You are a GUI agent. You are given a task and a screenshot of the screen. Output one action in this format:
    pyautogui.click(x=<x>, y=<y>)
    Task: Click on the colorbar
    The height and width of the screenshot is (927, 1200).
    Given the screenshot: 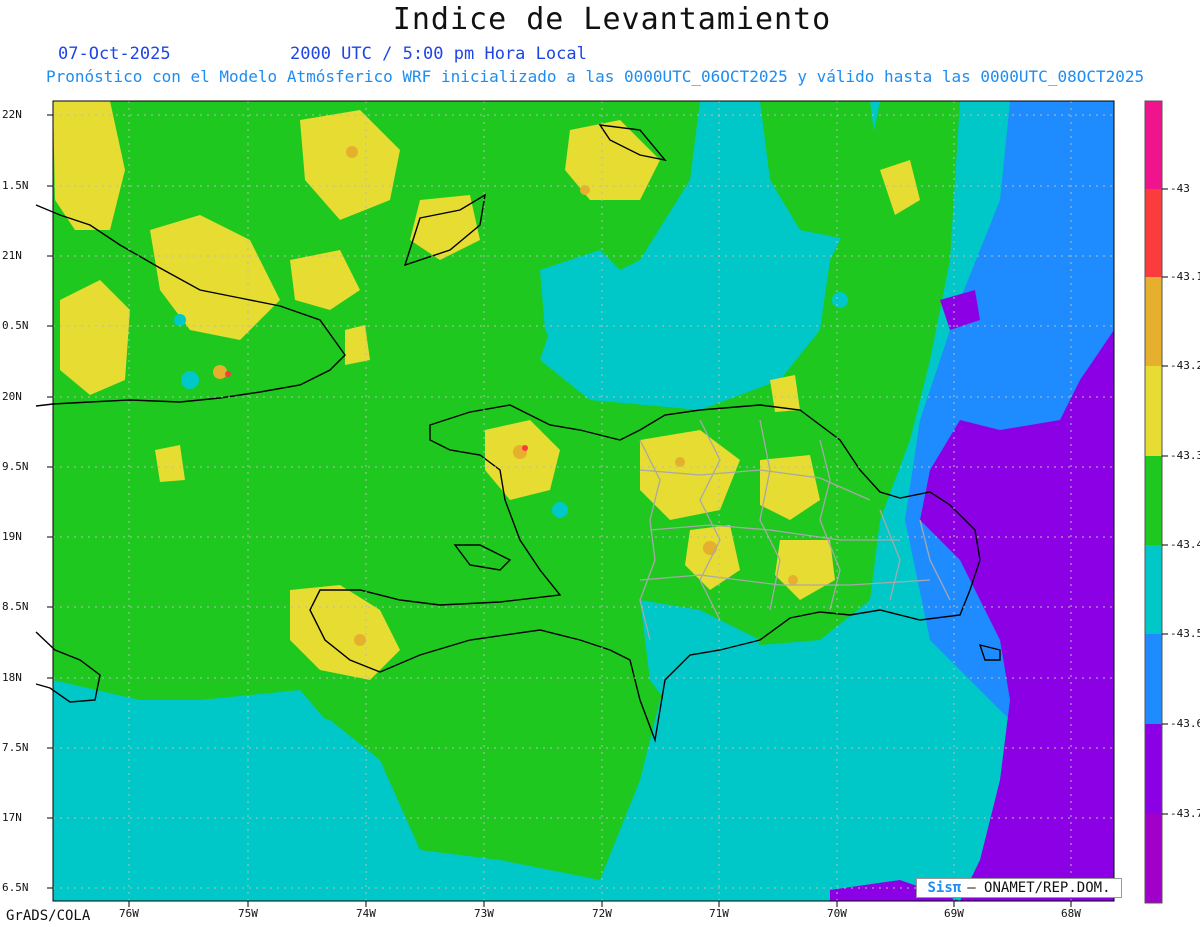 What is the action you would take?
    pyautogui.click(x=1156, y=502)
    